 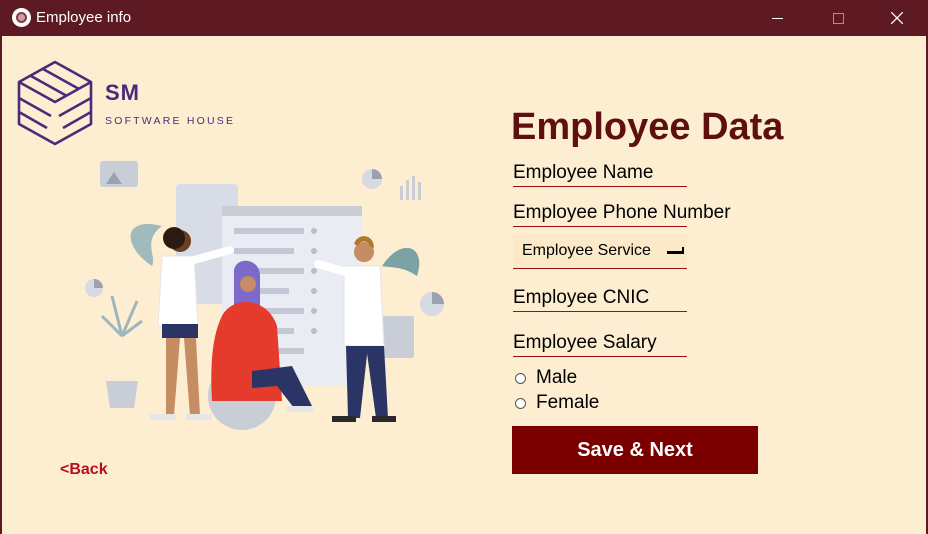 What do you see at coordinates (675, 250) in the screenshot?
I see `dropdown-arrow-icon` at bounding box center [675, 250].